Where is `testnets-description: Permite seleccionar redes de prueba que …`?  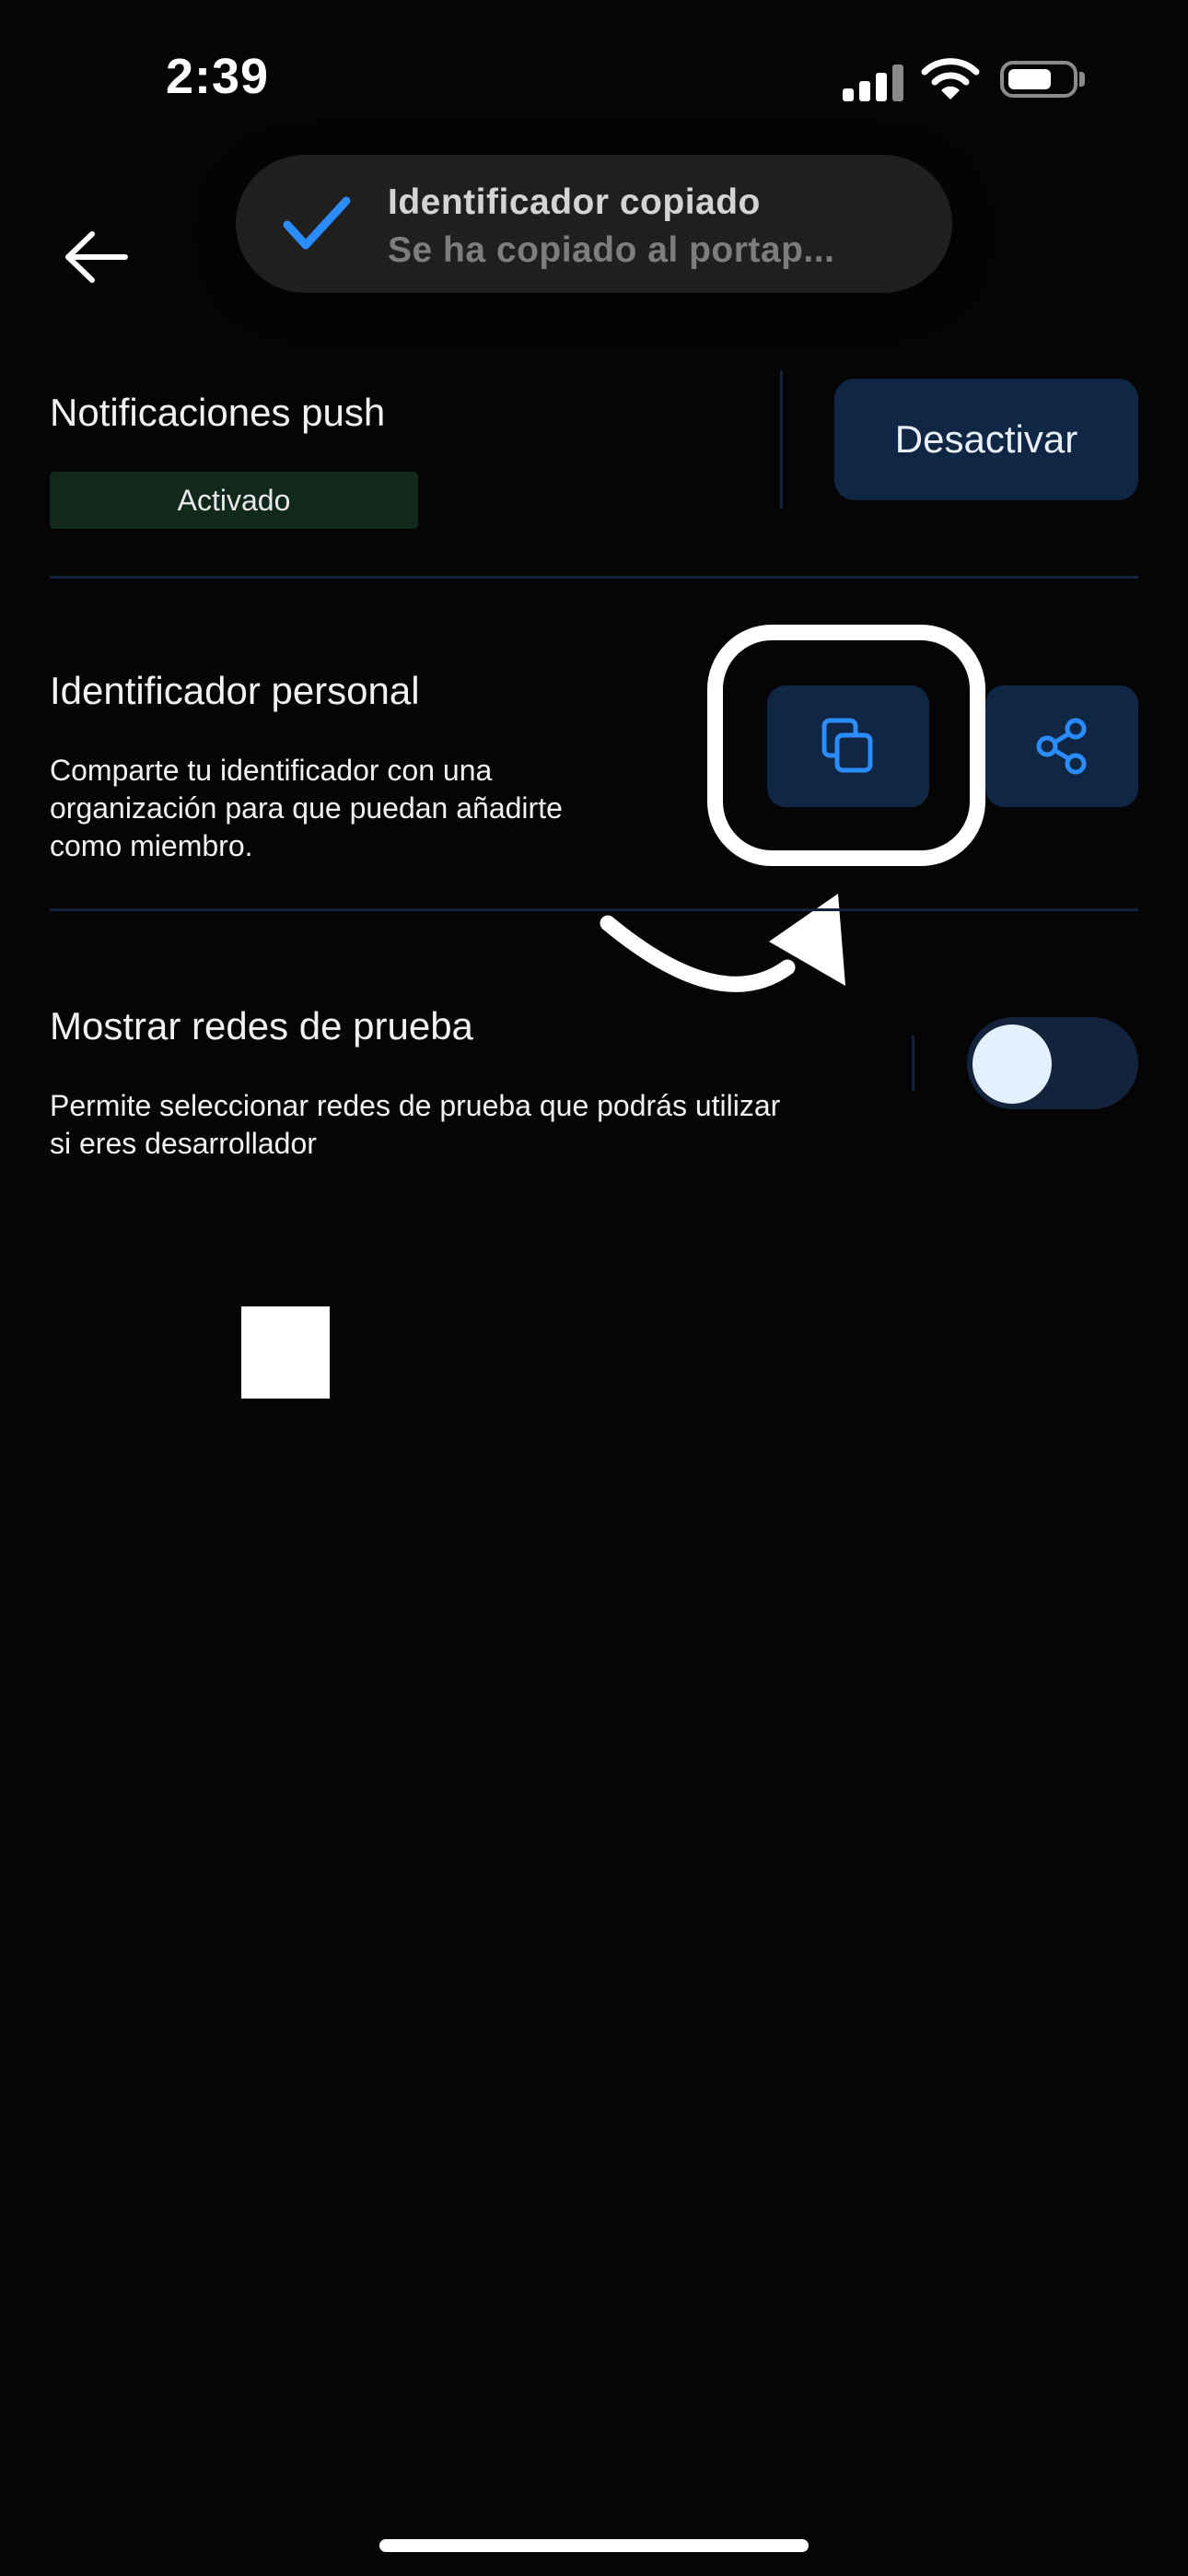
testnets-description: Permite seleccionar redes de prueba que … is located at coordinates (415, 1125).